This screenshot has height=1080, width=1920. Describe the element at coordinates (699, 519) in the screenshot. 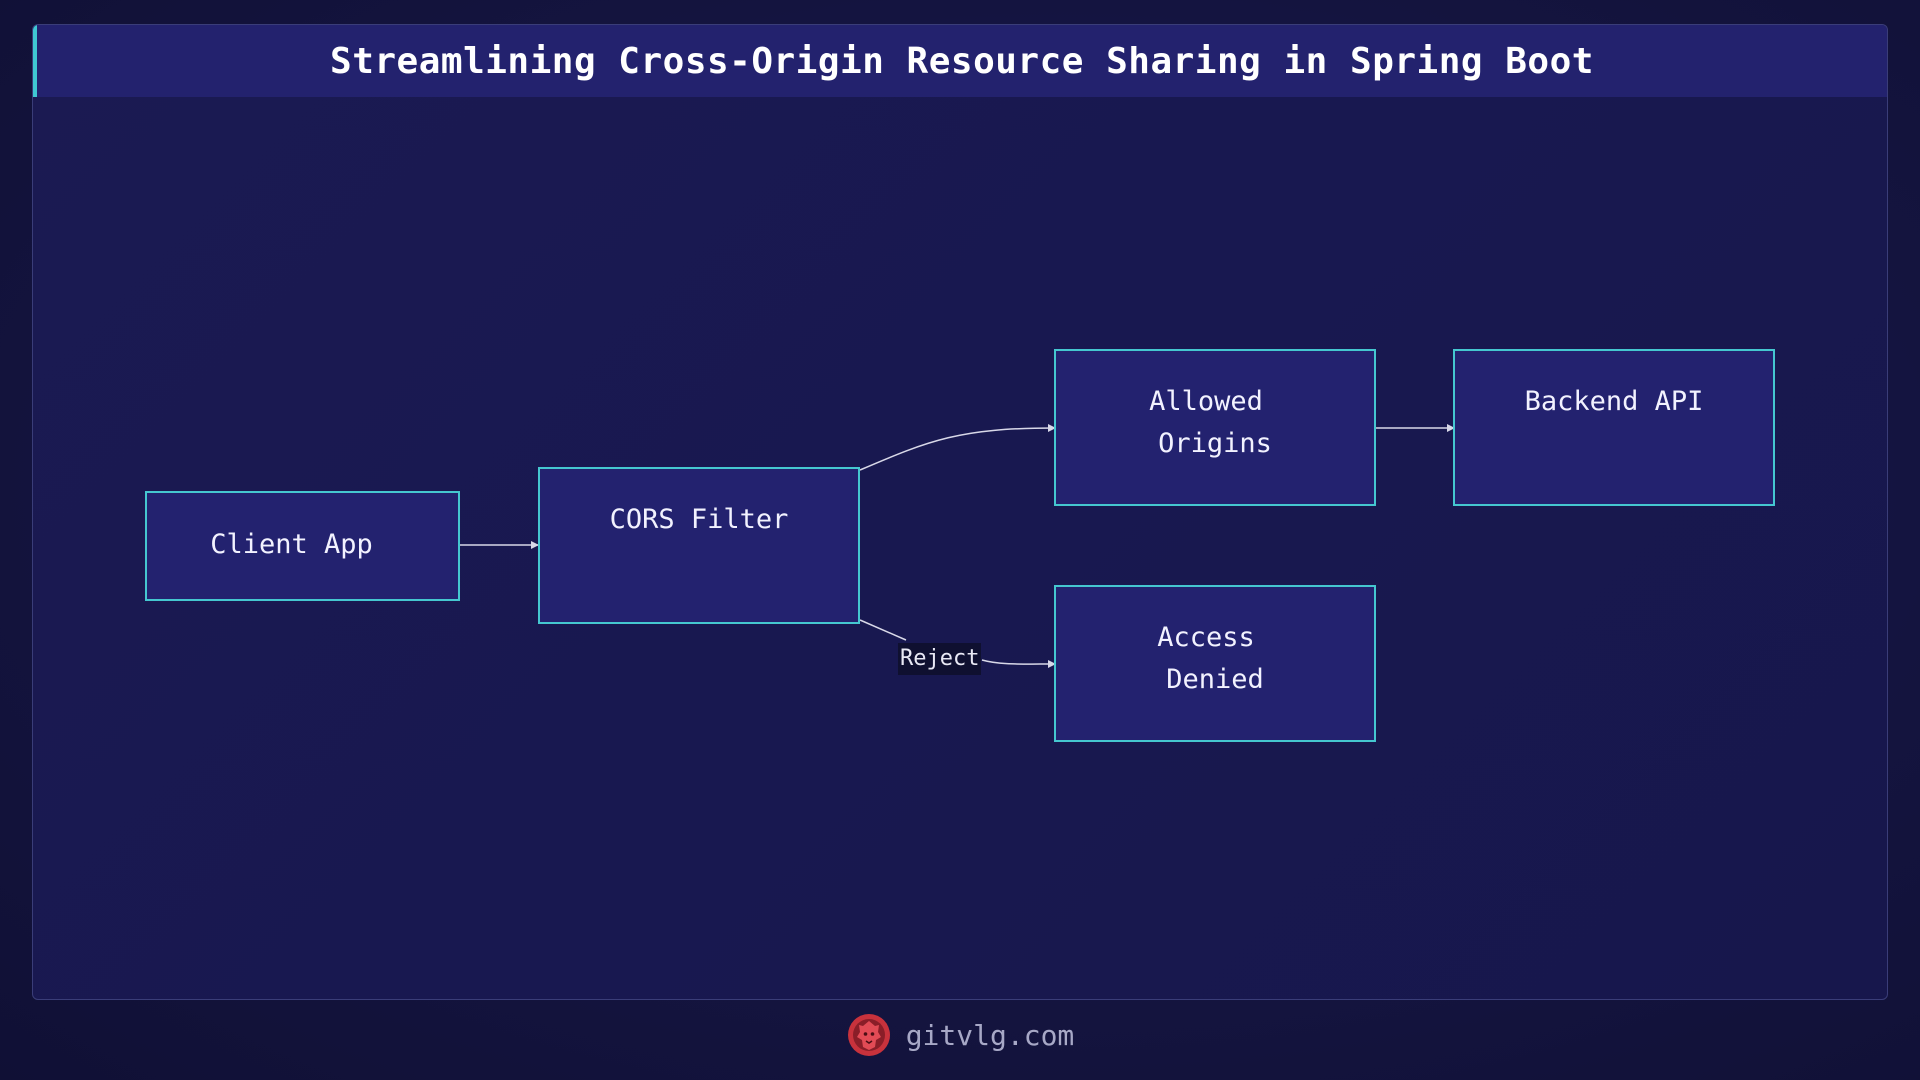

I see `node-cors-filter-label: CORS Filter` at that location.